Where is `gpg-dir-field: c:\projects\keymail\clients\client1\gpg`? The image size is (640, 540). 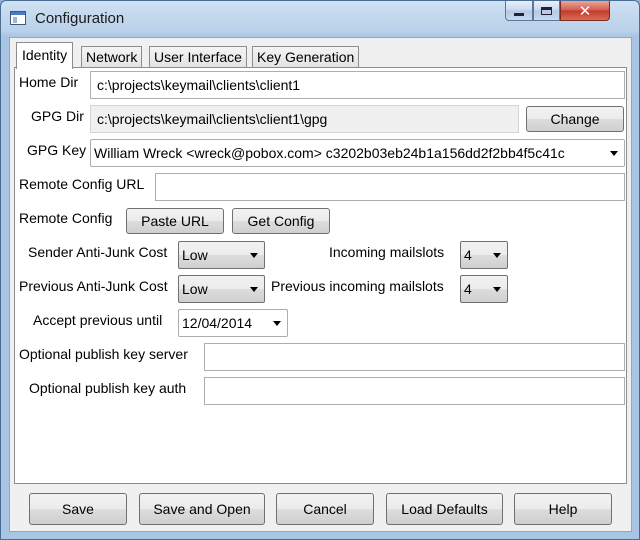 gpg-dir-field: c:\projects\keymail\clients\client1\gpg is located at coordinates (304, 119).